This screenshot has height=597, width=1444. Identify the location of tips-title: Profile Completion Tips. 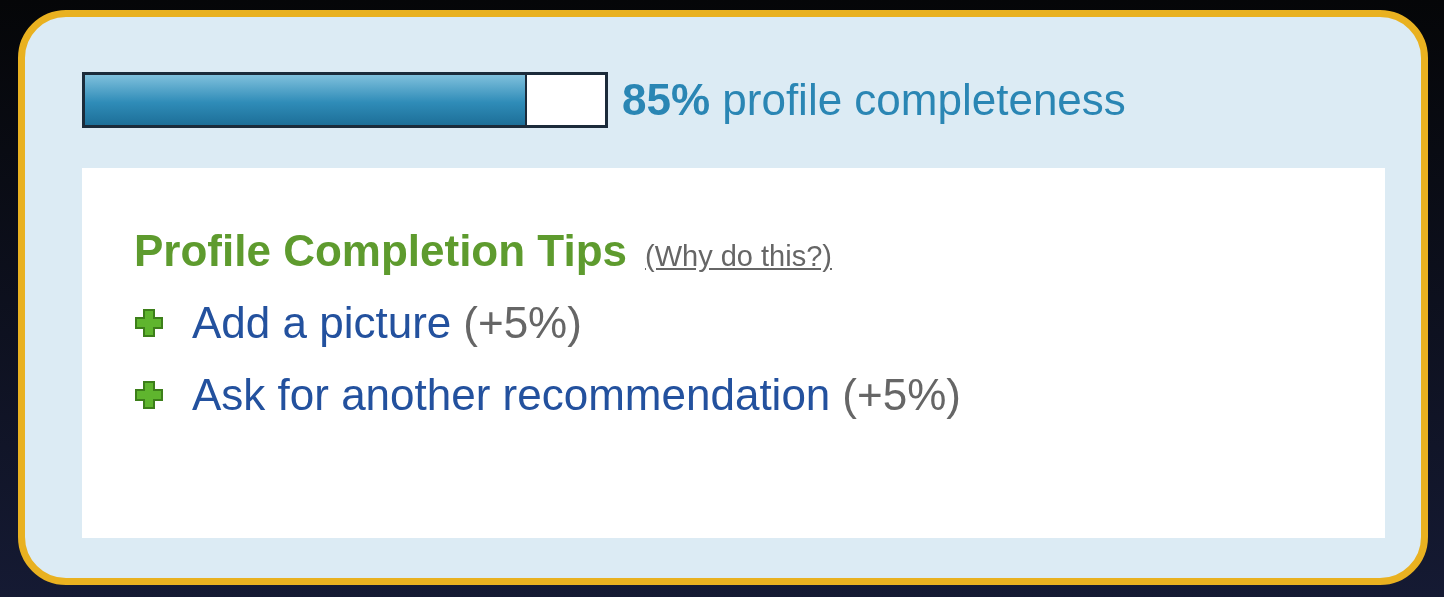
(380, 251).